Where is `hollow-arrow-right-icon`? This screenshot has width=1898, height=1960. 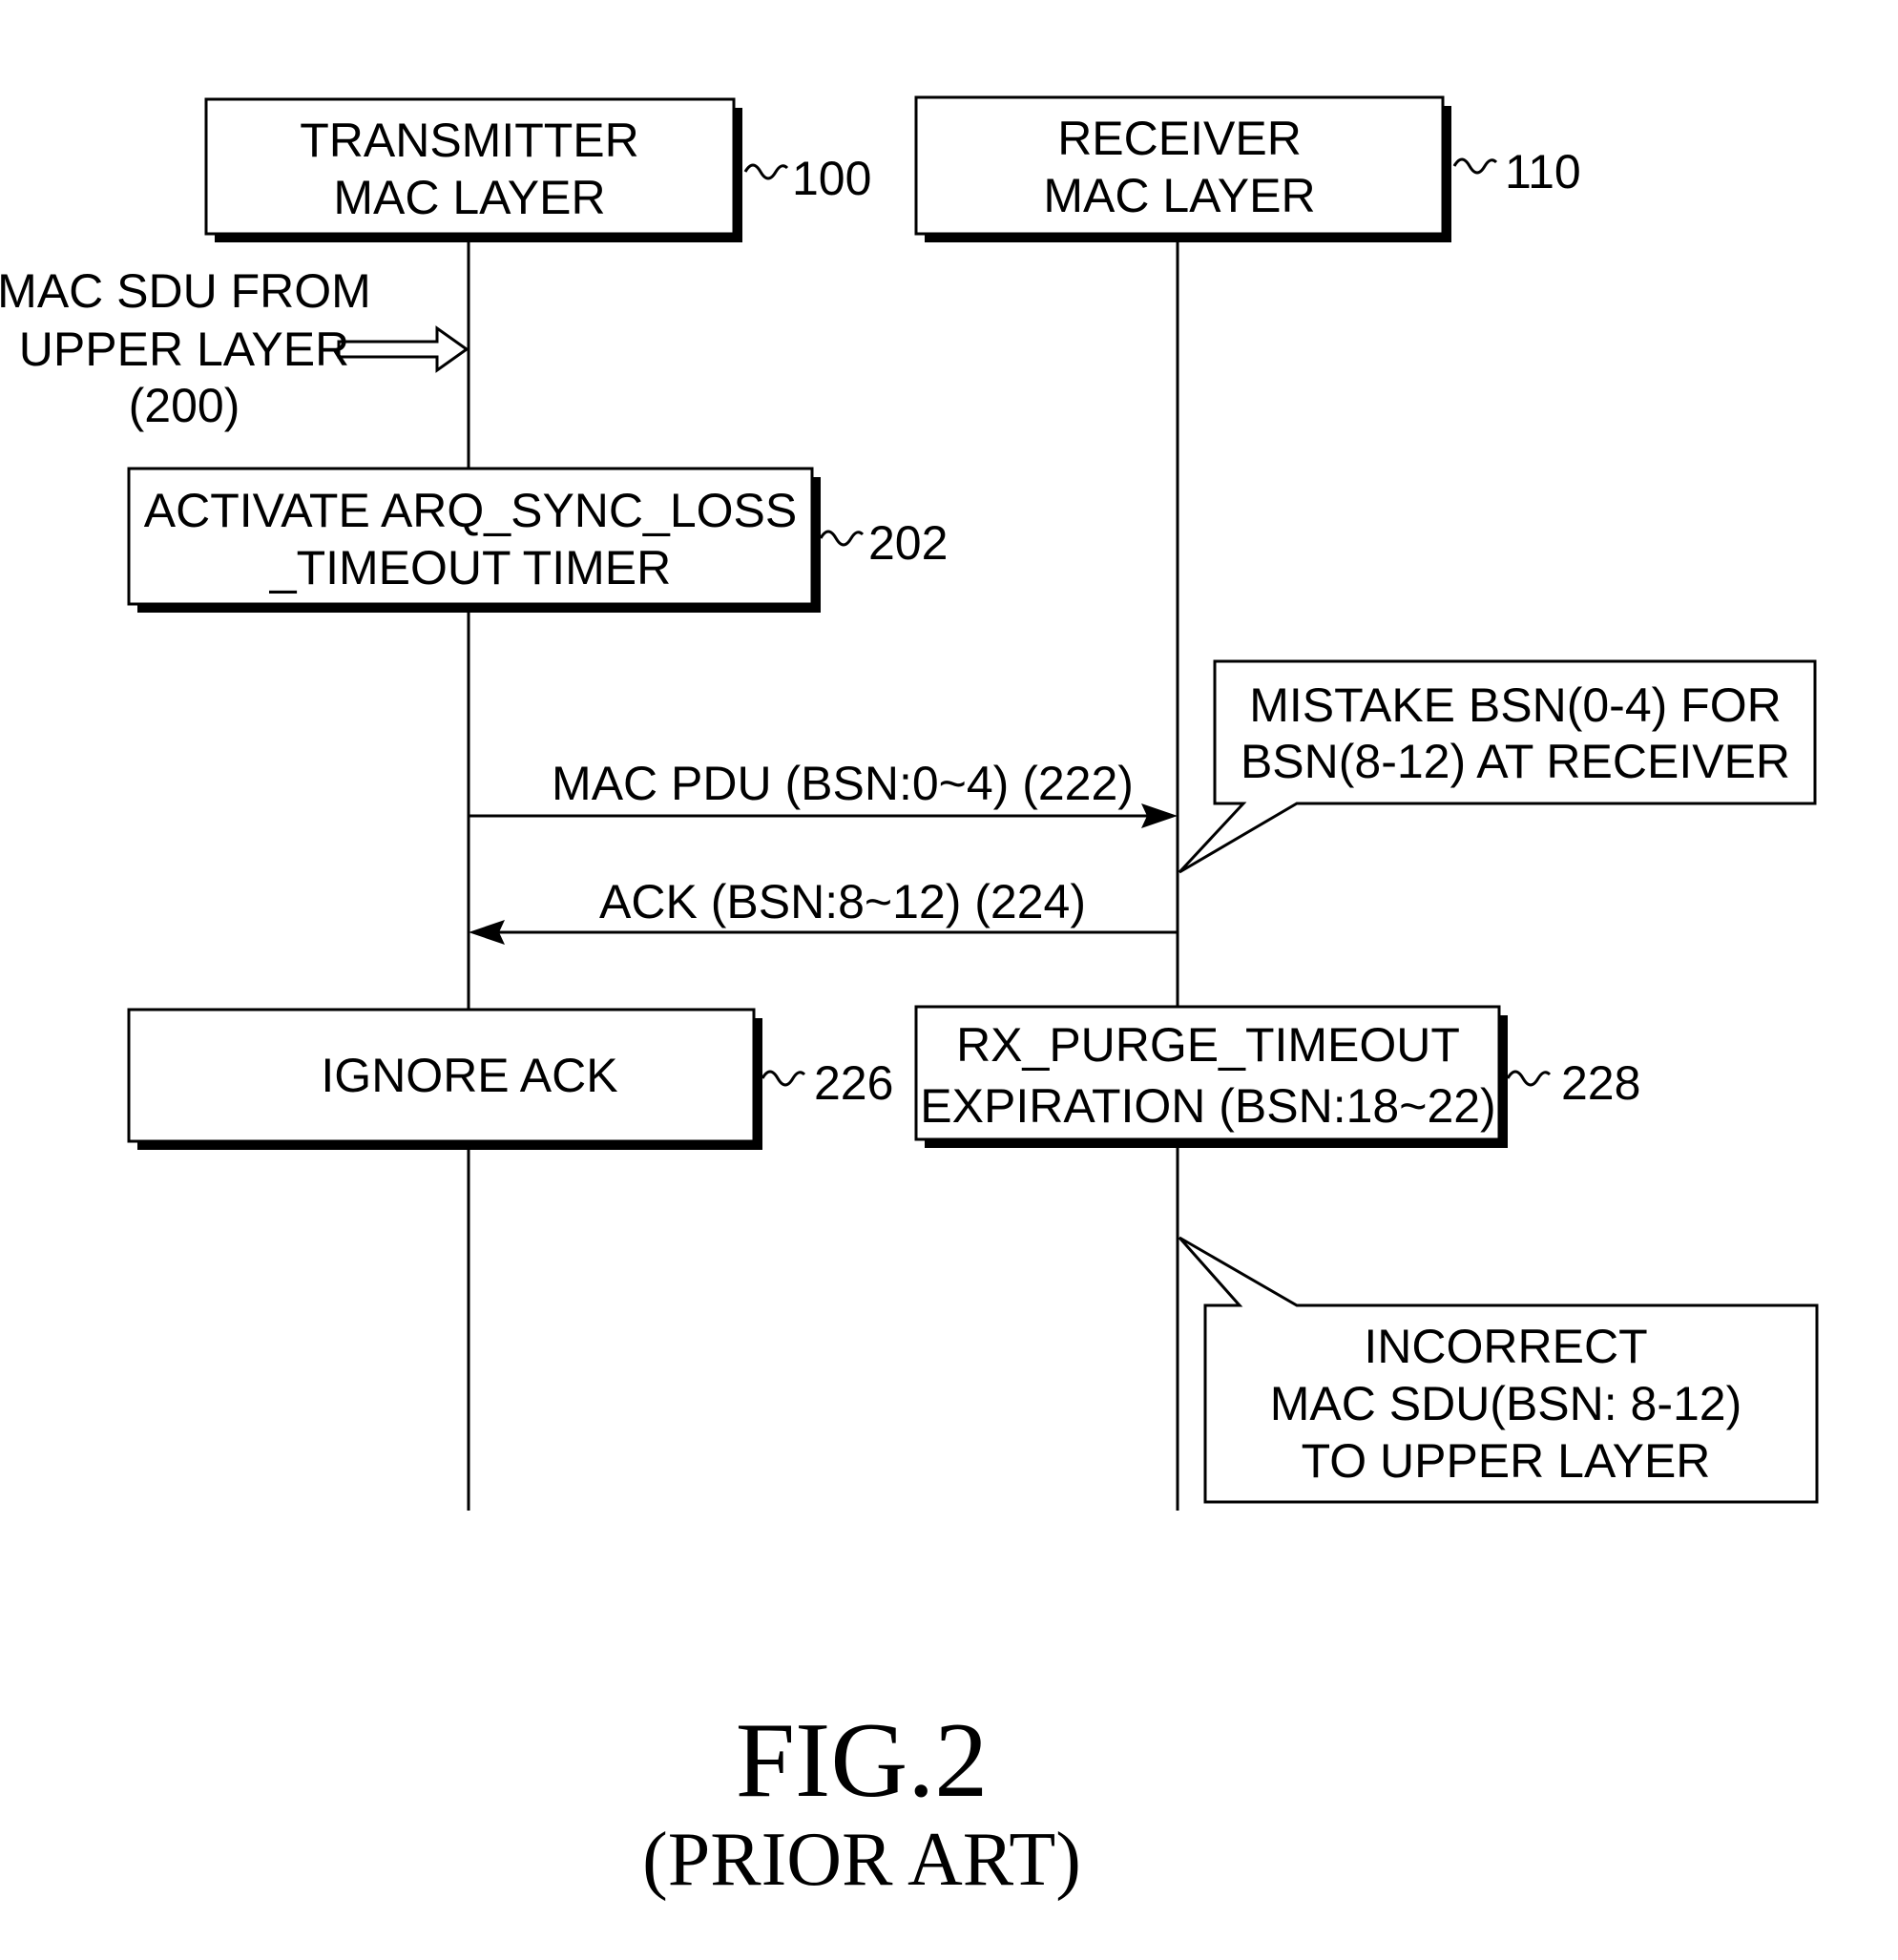
hollow-arrow-right-icon is located at coordinates (403, 349).